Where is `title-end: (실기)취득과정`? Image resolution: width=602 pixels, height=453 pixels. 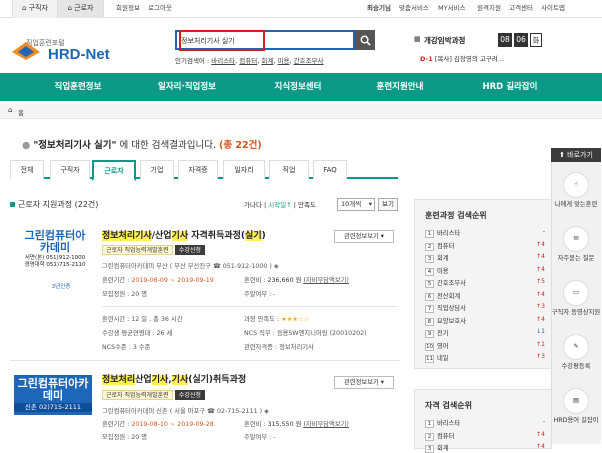
title-end: (실기)취득과정 is located at coordinates (217, 380).